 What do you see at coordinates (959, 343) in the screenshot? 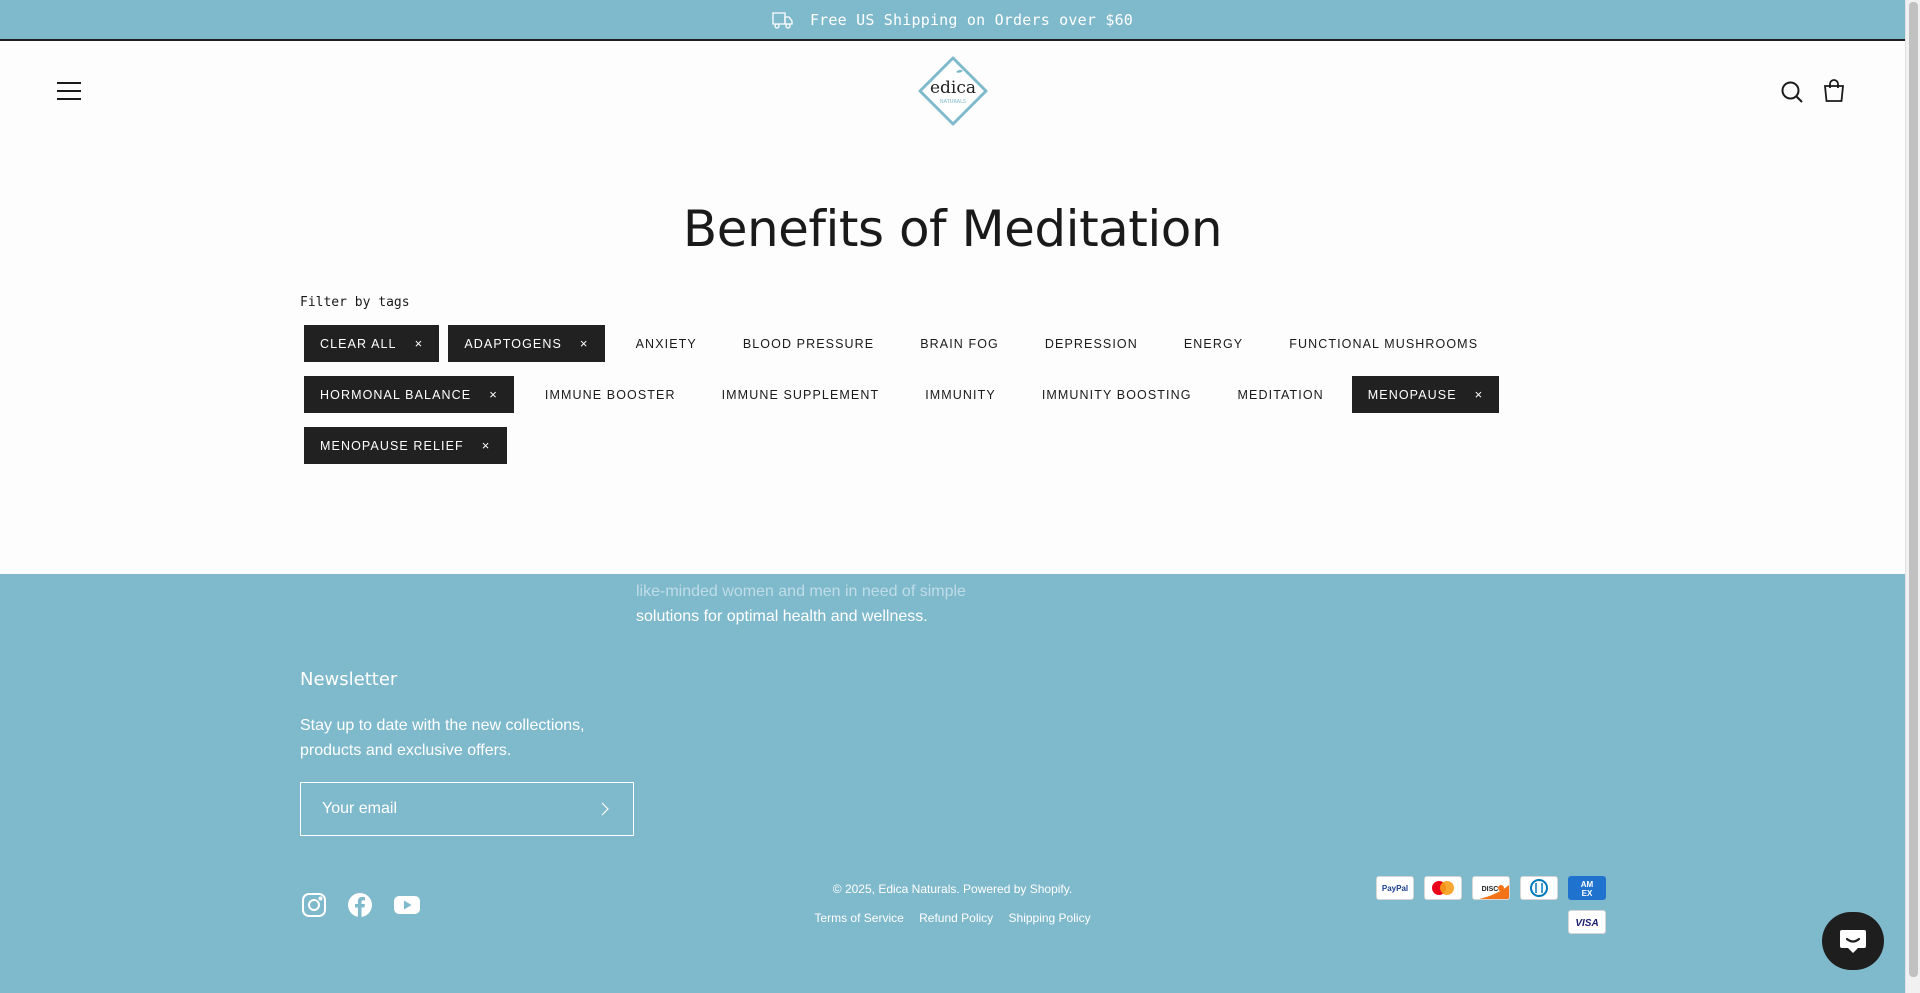
I see `tag-brain-fog: BRAIN FOG` at bounding box center [959, 343].